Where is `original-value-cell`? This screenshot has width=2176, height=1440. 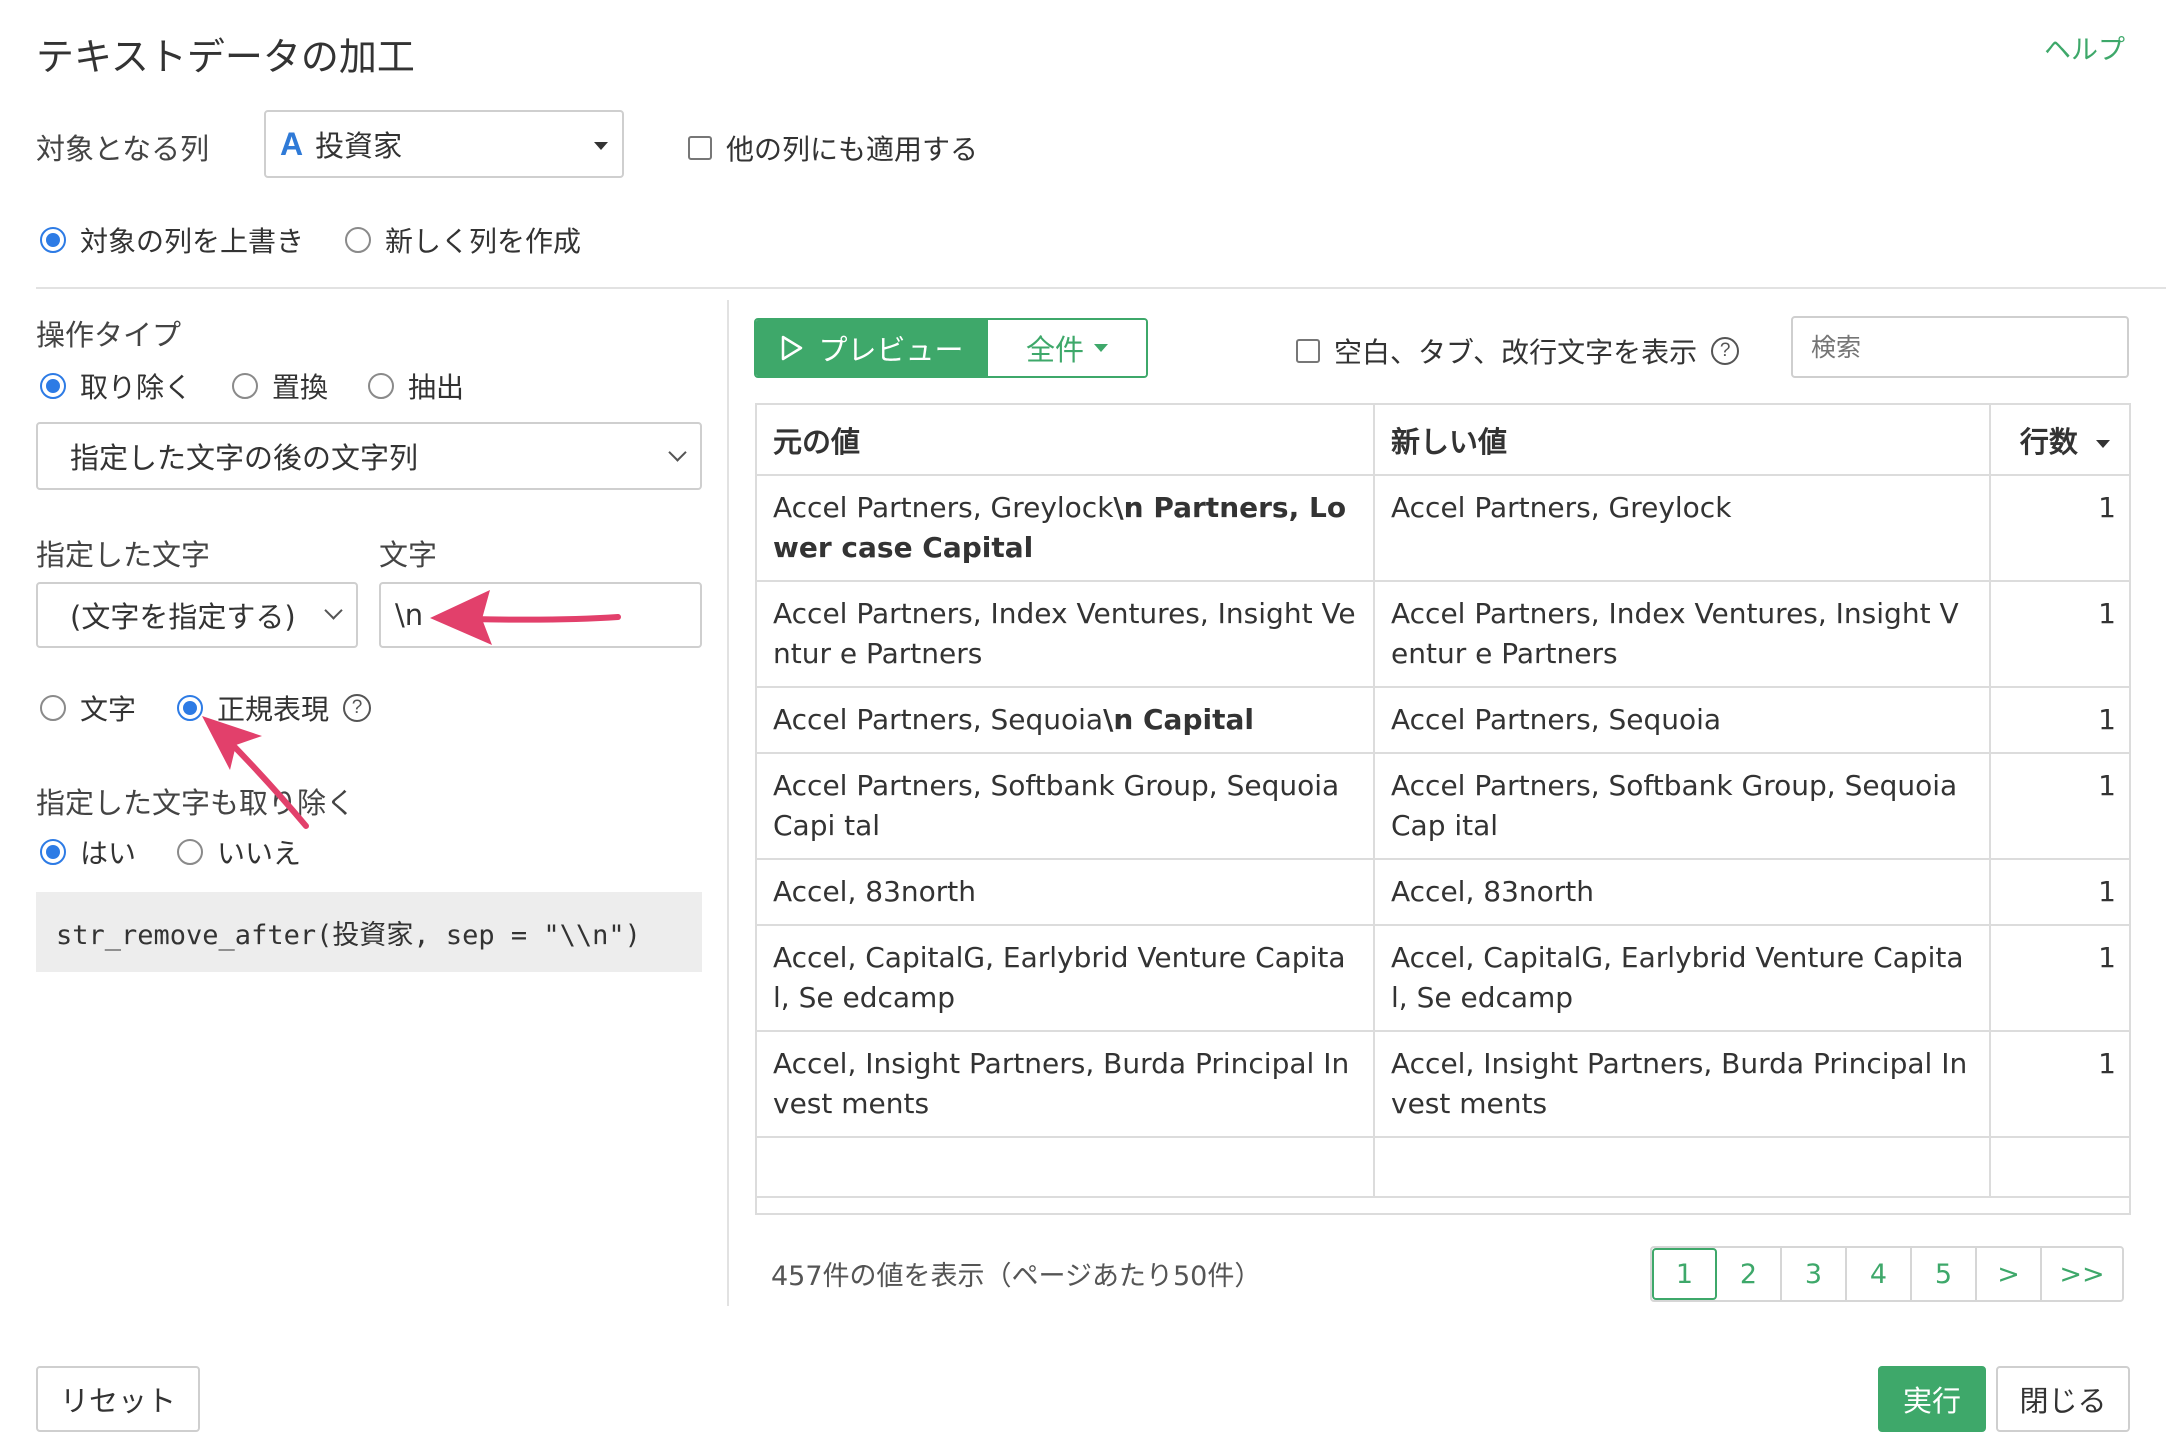 original-value-cell is located at coordinates (1066, 1167).